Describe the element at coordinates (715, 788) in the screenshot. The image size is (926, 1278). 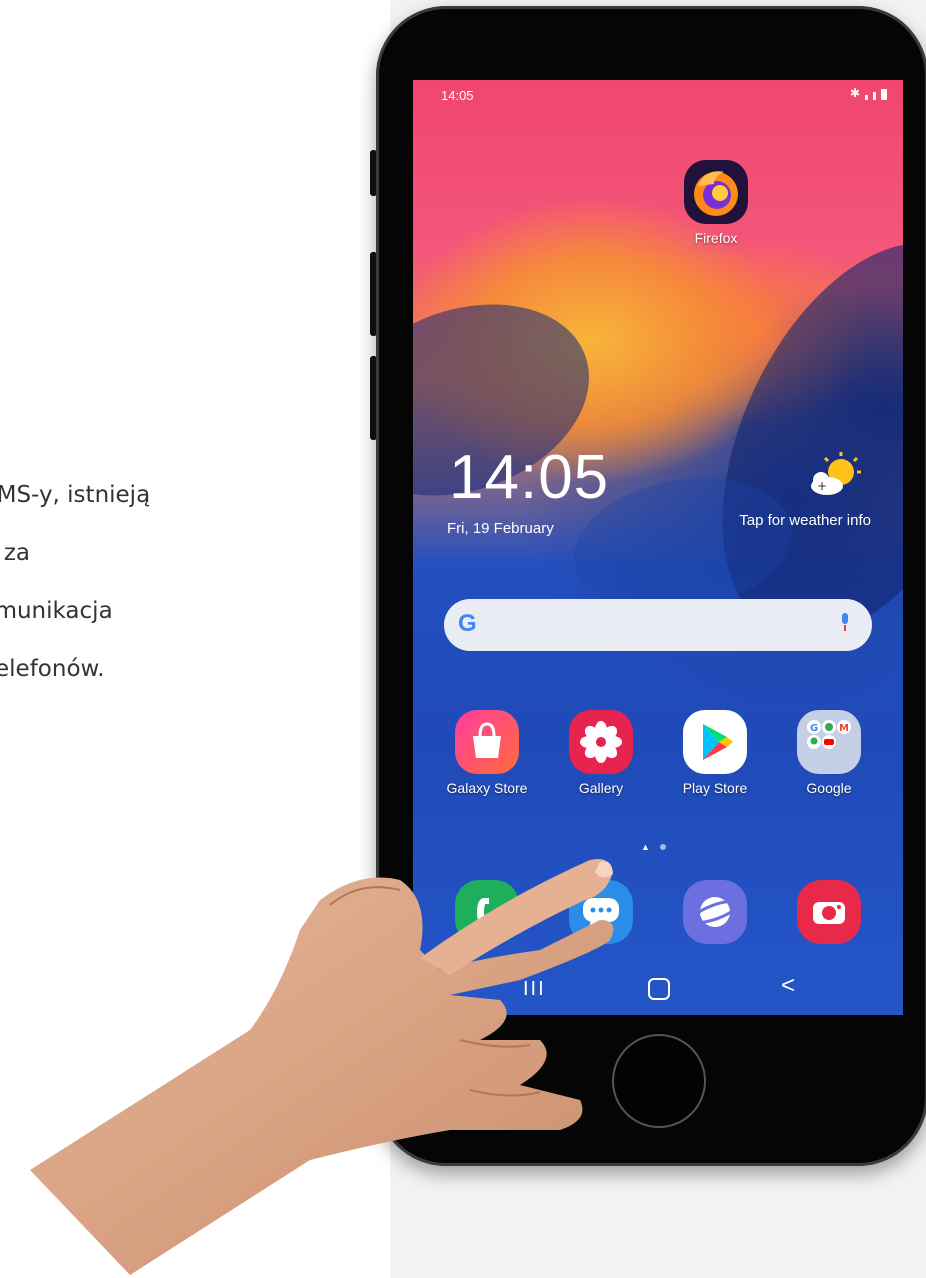
I see `app-label: Play Store` at that location.